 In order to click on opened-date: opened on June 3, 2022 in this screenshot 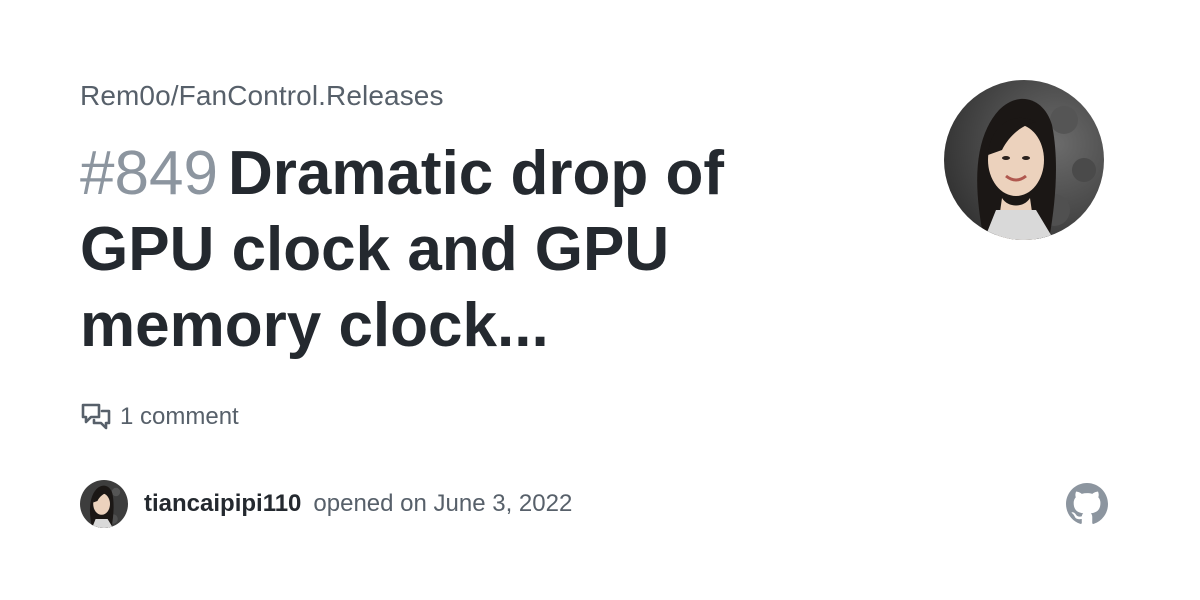, I will do `click(443, 503)`.